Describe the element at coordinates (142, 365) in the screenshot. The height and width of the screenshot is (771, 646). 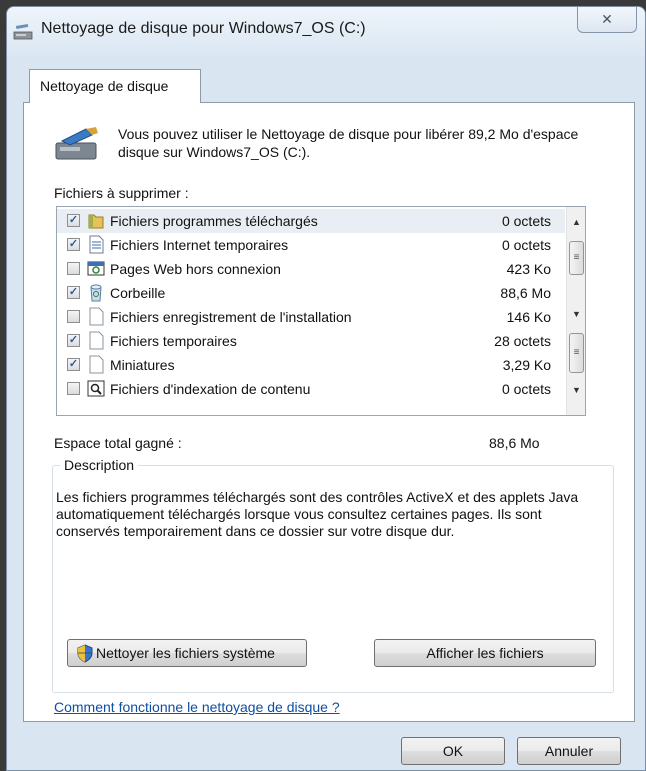
I see `file-name: Miniatures` at that location.